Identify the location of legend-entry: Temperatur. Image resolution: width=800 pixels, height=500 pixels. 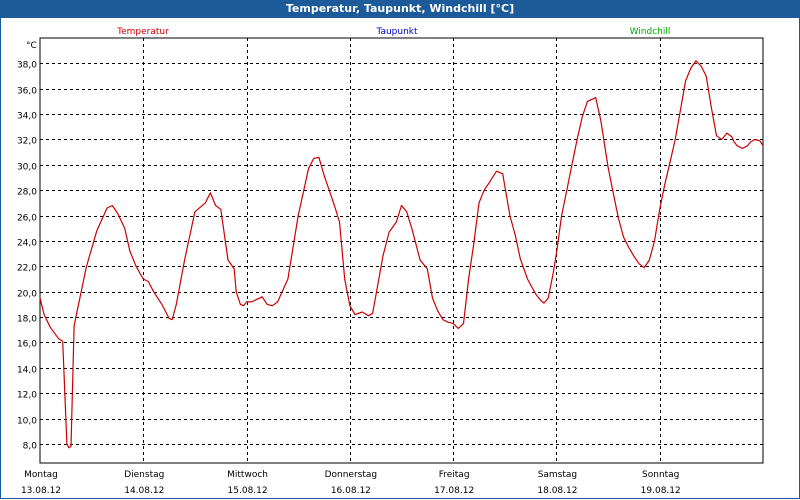
(142, 32).